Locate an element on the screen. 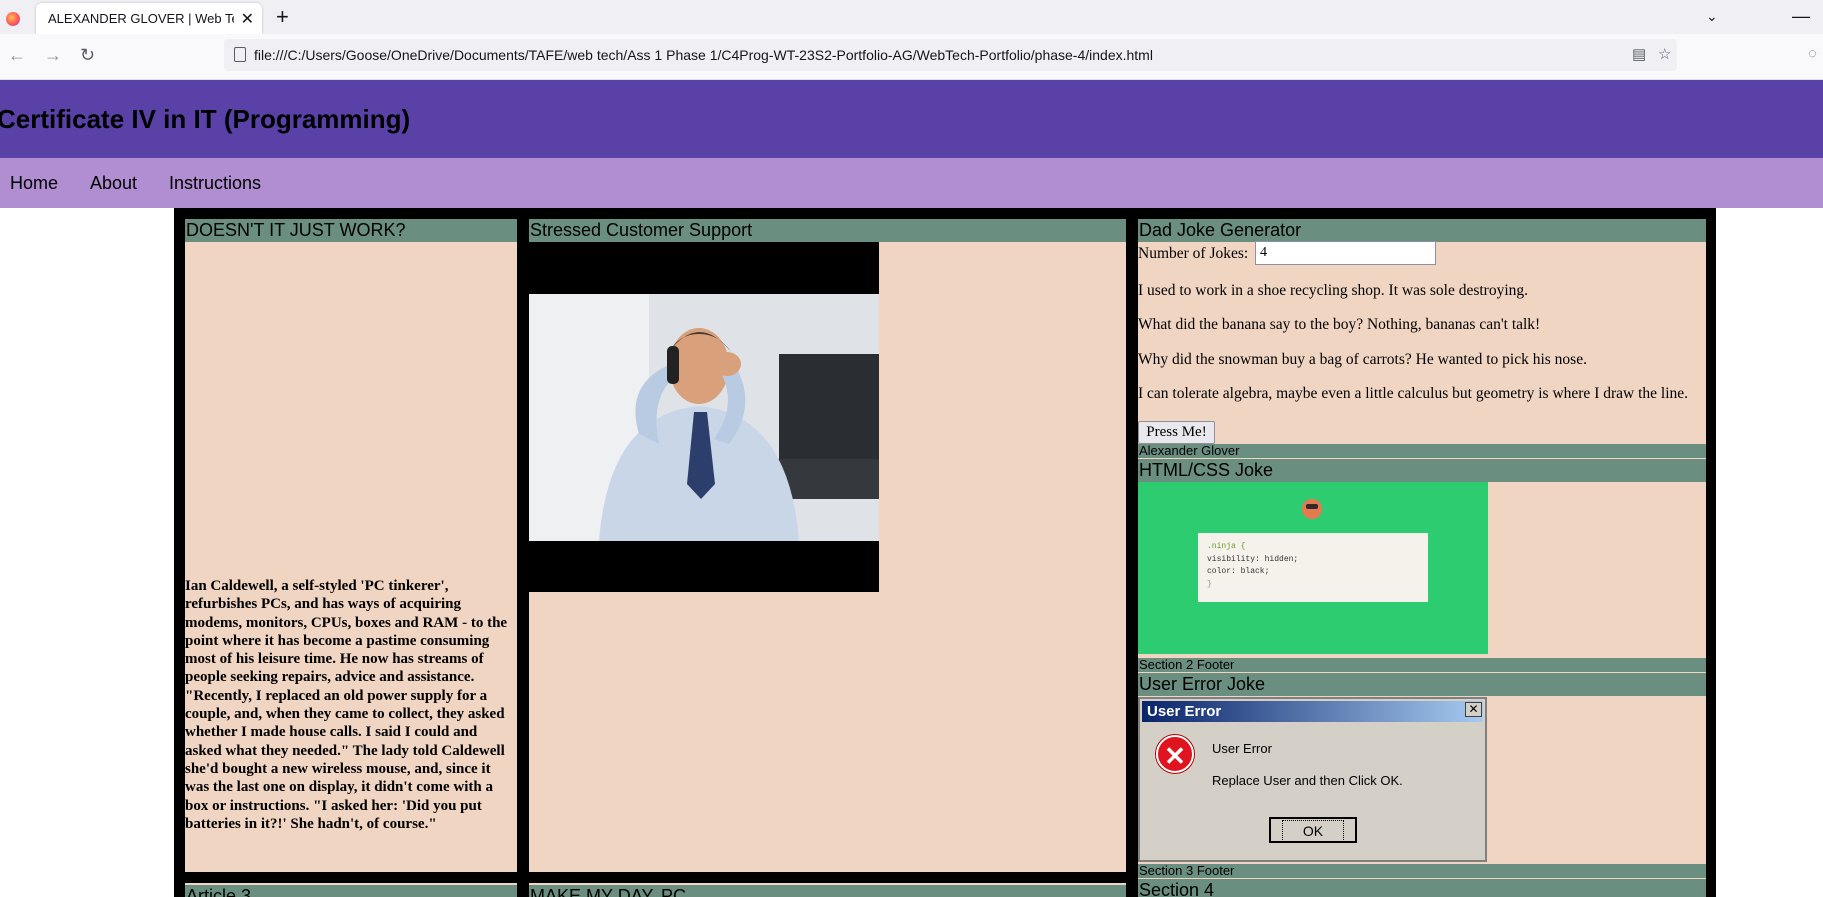  article3-heading: Article 3 is located at coordinates (351, 891).